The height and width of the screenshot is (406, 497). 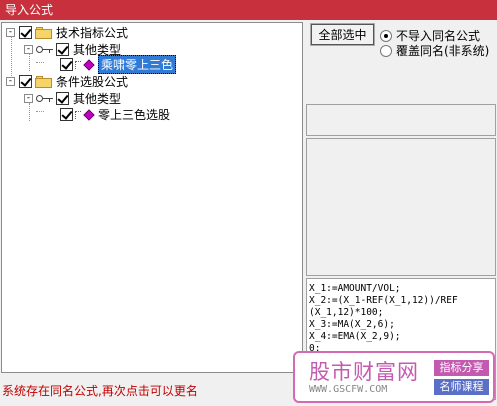 What do you see at coordinates (355, 336) in the screenshot?
I see `code-line: X_4:=EMA(X_2,9);` at bounding box center [355, 336].